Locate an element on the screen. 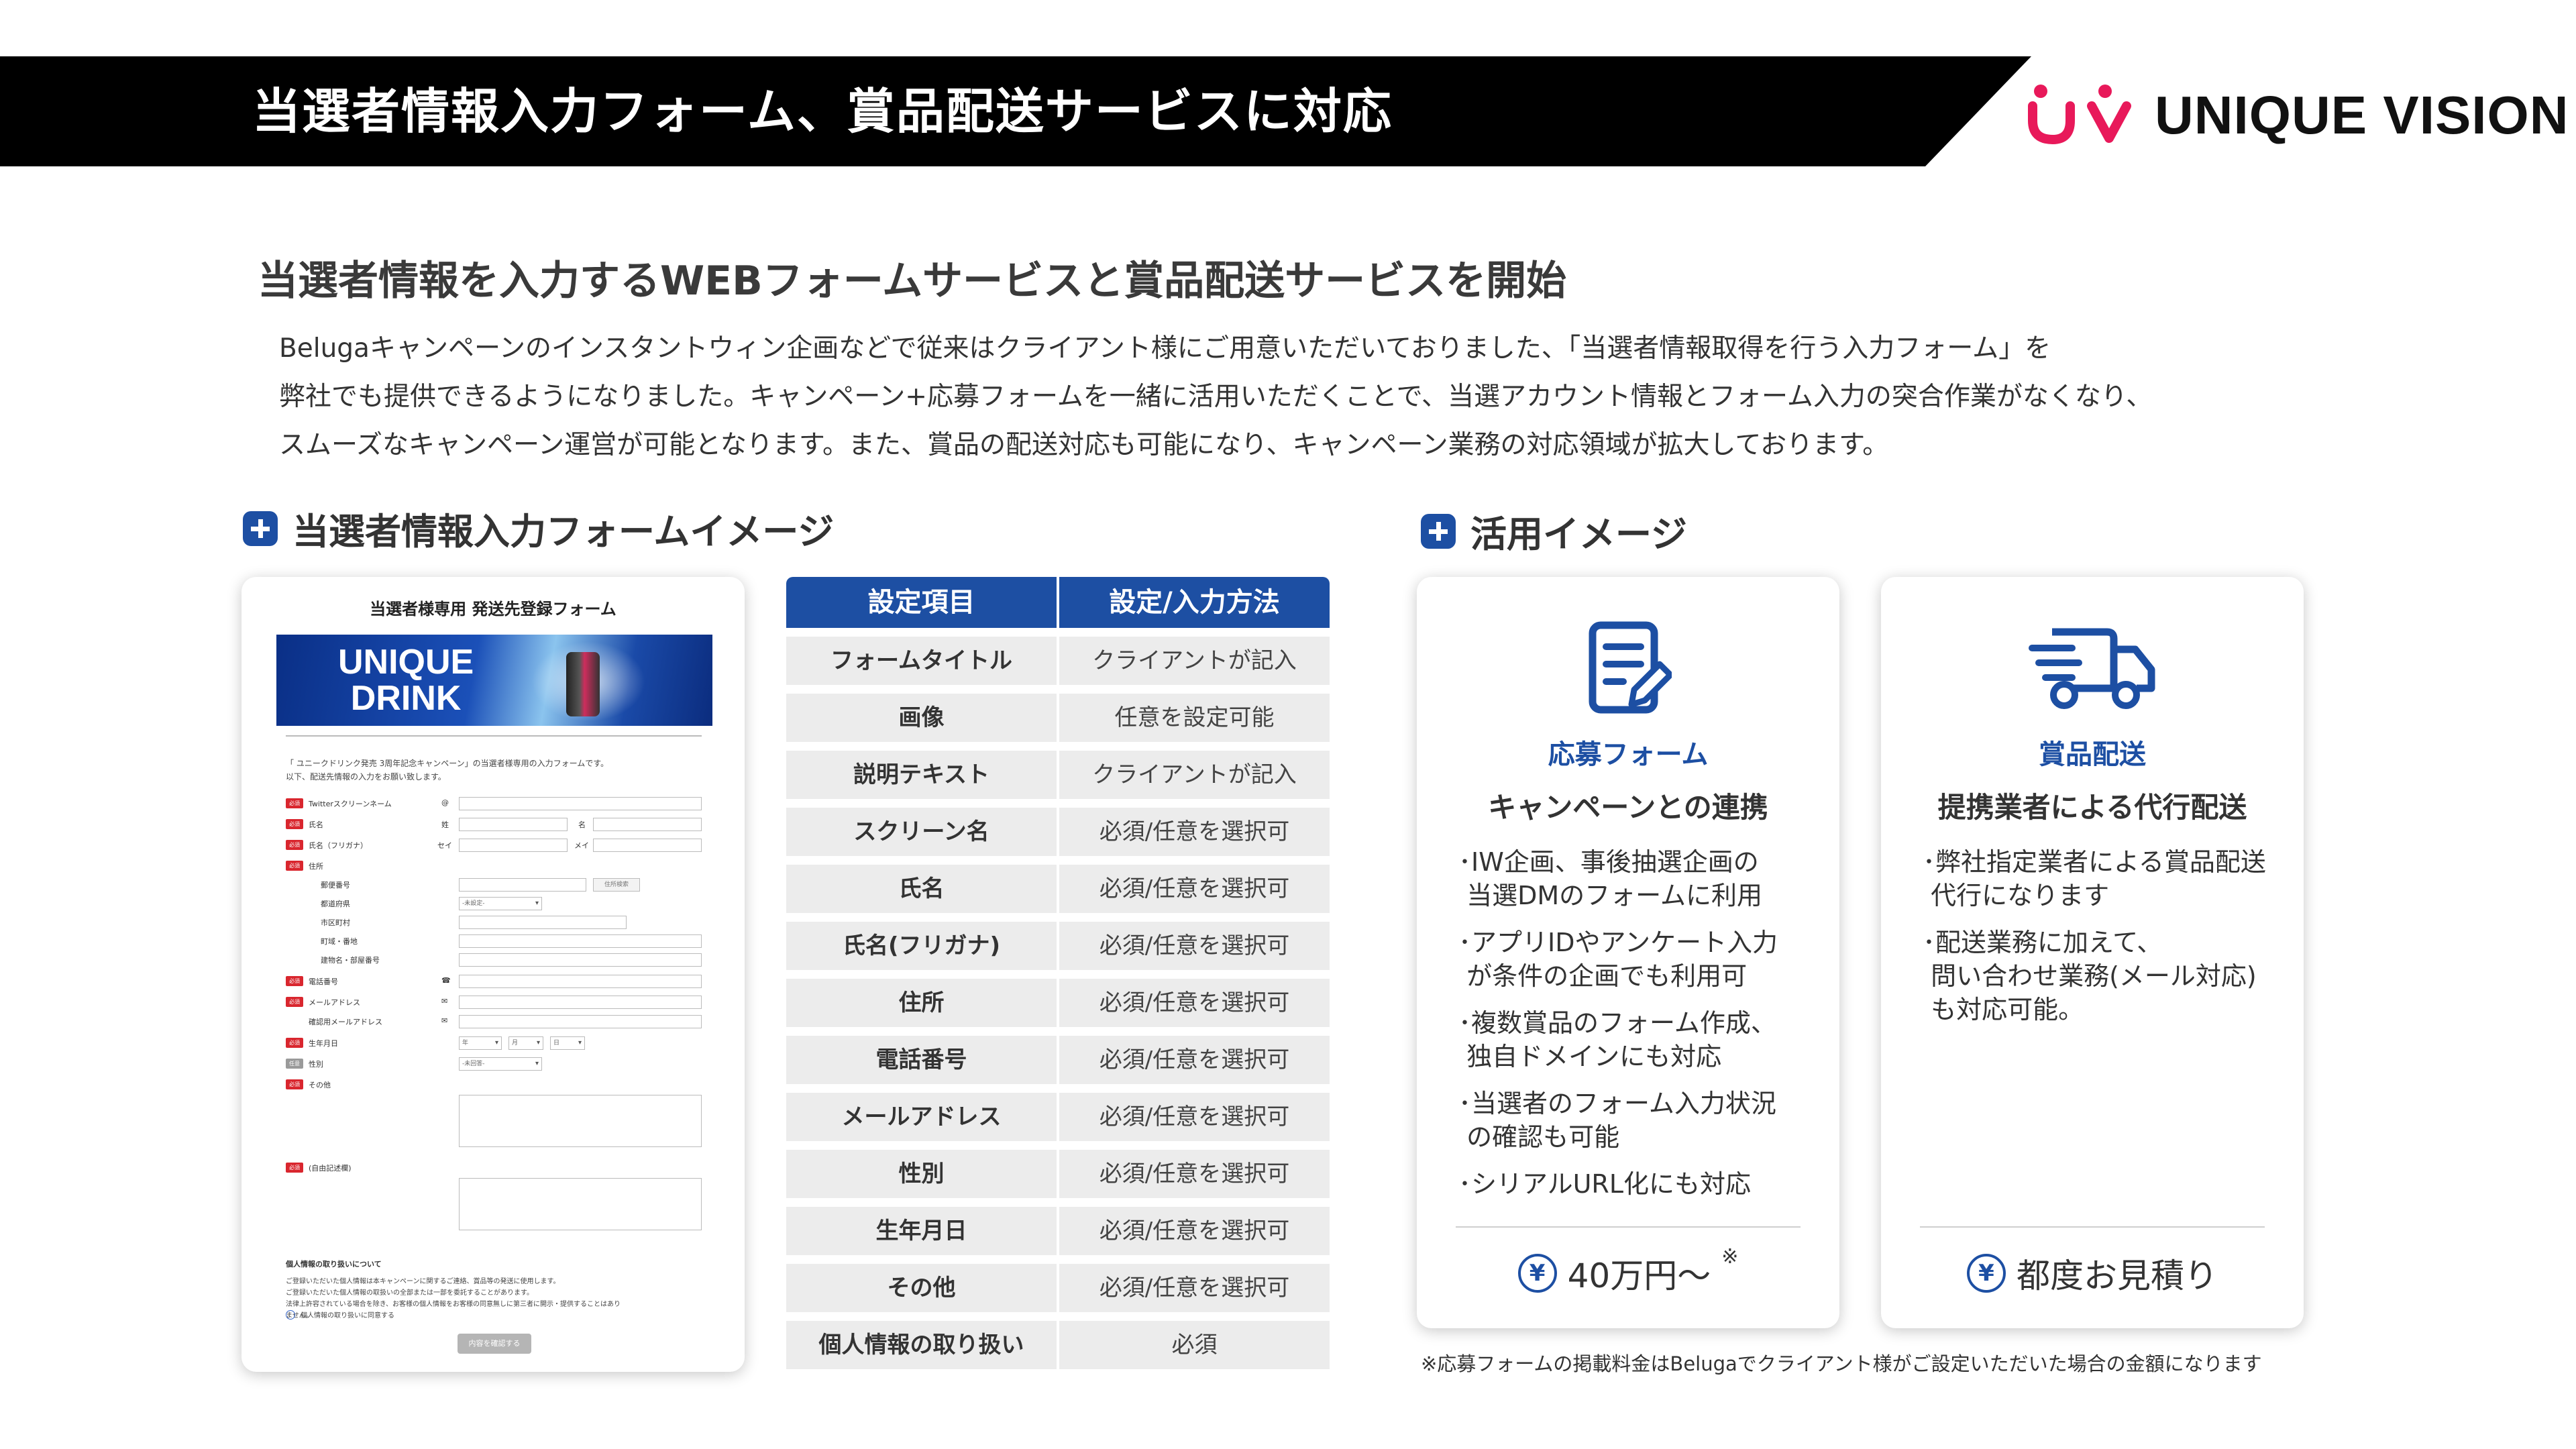  drink-can-image is located at coordinates (583, 684).